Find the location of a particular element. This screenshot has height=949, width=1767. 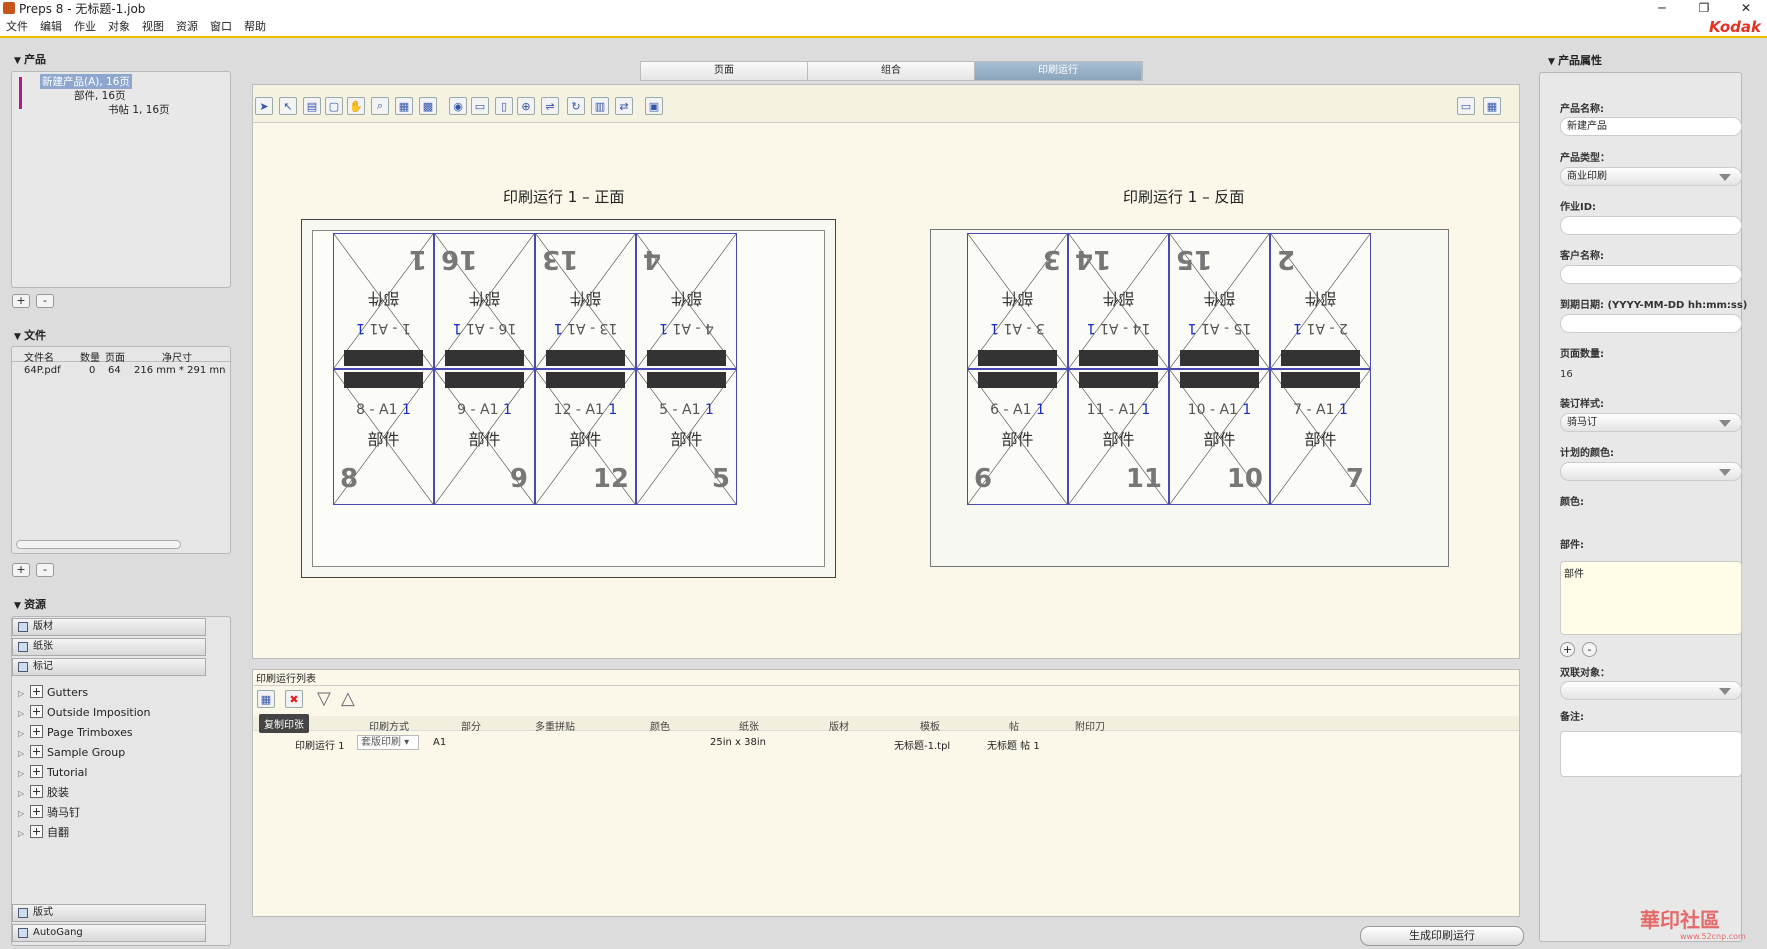

eye-icon: ◉ is located at coordinates (458, 106).